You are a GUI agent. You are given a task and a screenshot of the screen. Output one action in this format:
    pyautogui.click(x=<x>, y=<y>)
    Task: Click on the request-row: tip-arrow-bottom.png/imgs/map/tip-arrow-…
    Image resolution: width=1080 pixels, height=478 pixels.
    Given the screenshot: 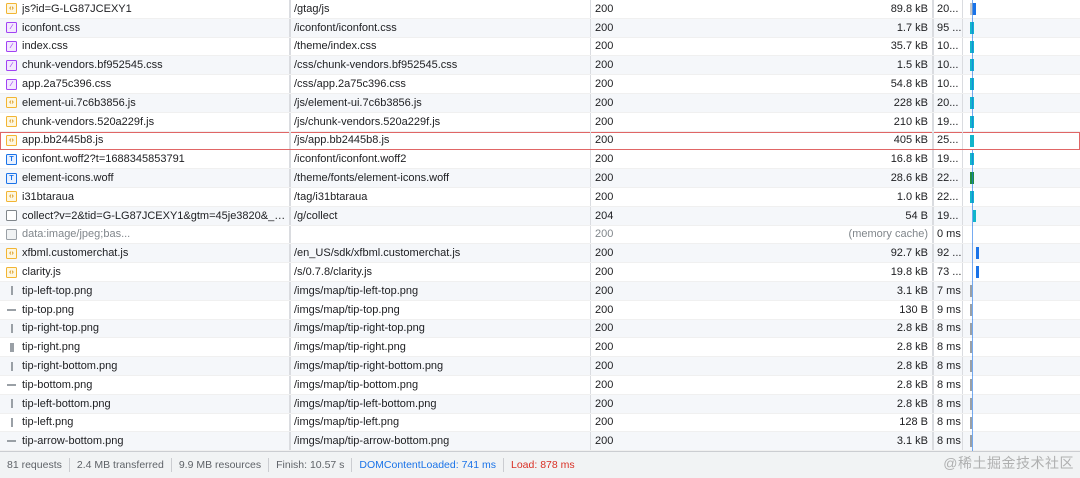 What is the action you would take?
    pyautogui.click(x=540, y=442)
    